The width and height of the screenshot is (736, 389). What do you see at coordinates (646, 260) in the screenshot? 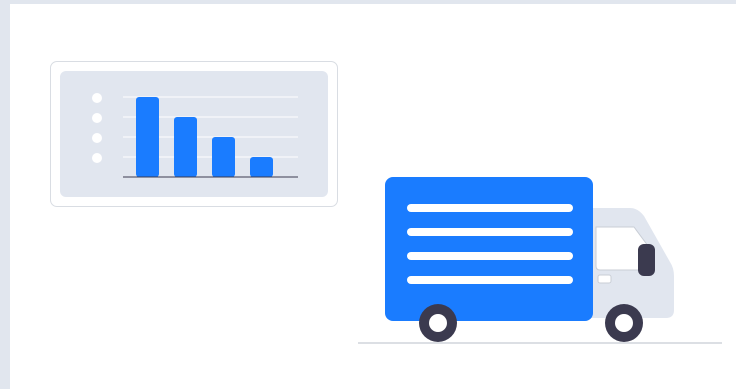
I see `truck-mirror` at bounding box center [646, 260].